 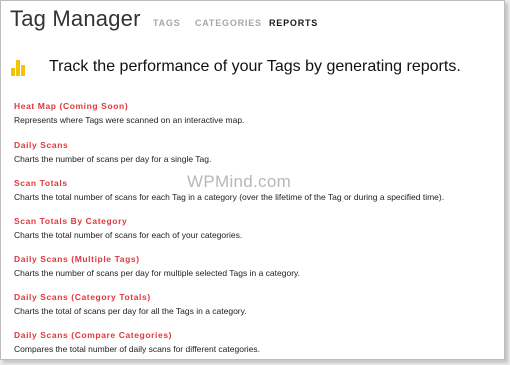 I want to click on report-link-daily-scans-category-totals: Daily Scans (Category Totals), so click(x=130, y=297).